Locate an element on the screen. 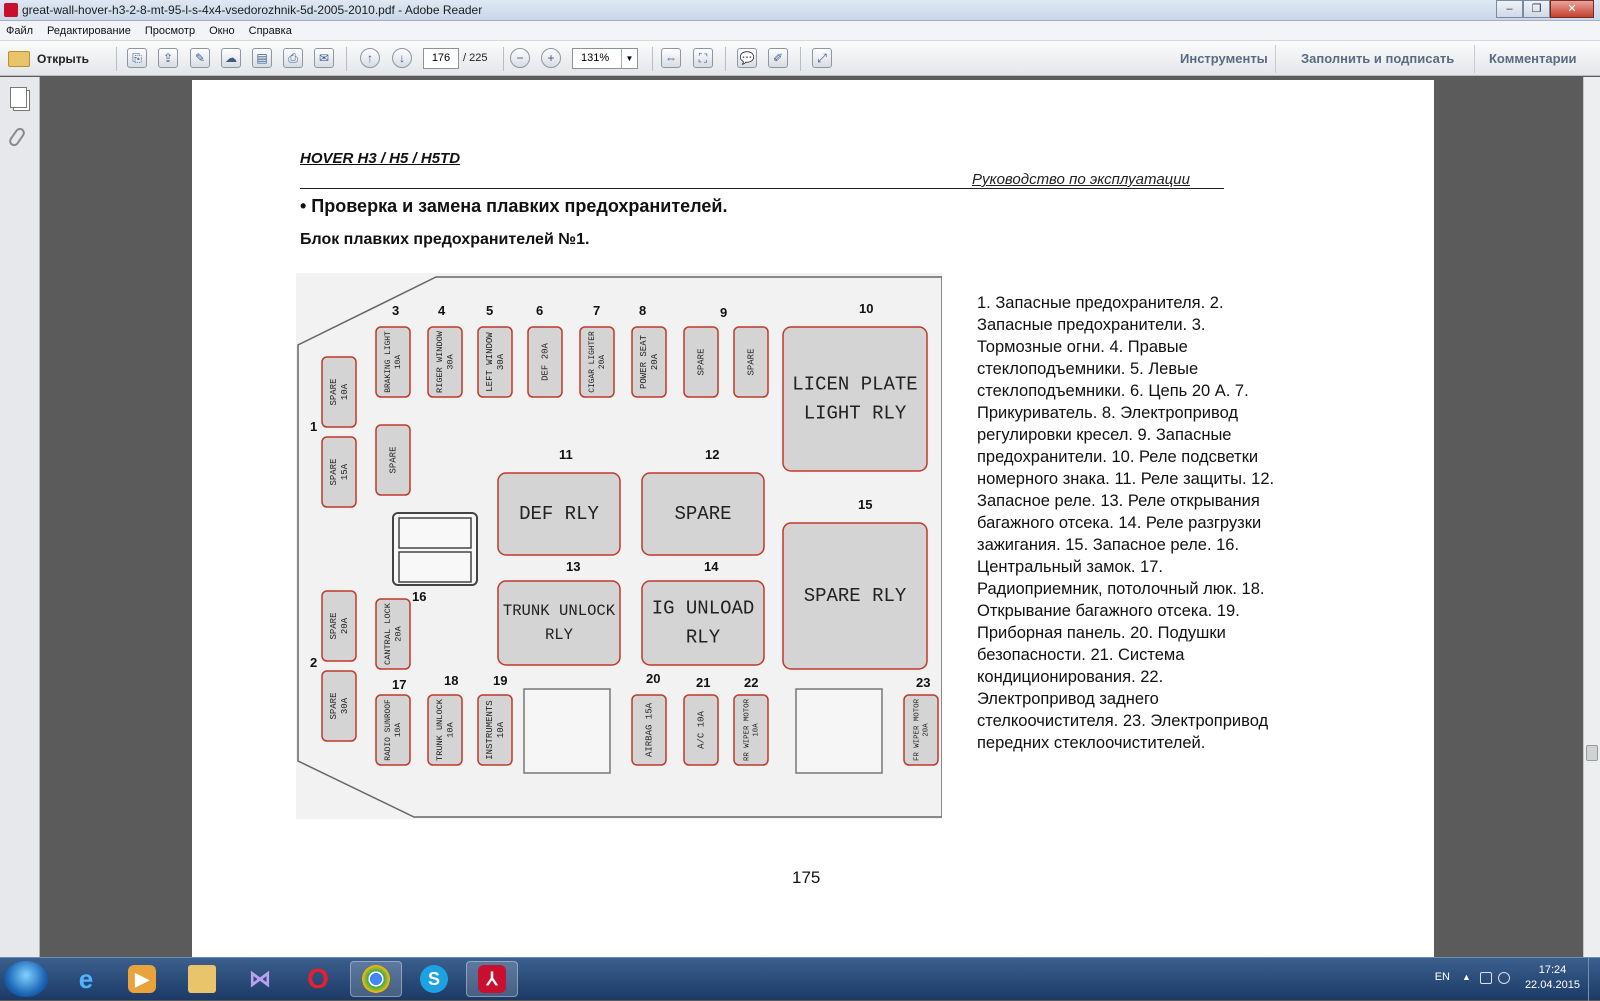 The height and width of the screenshot is (1001, 1600). page-total: / 225 is located at coordinates (475, 58).